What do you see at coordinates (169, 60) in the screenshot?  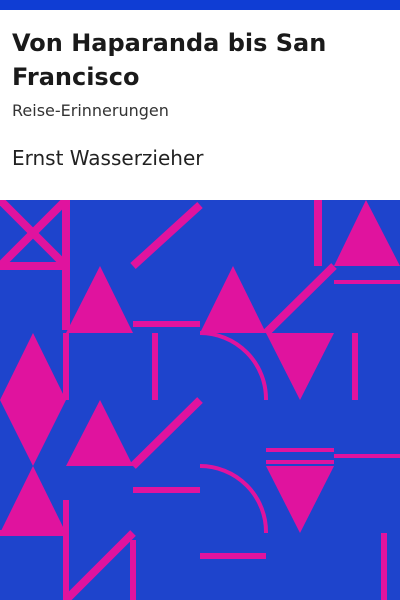 I see `book-title: Von Haparanda bis San Francisco` at bounding box center [169, 60].